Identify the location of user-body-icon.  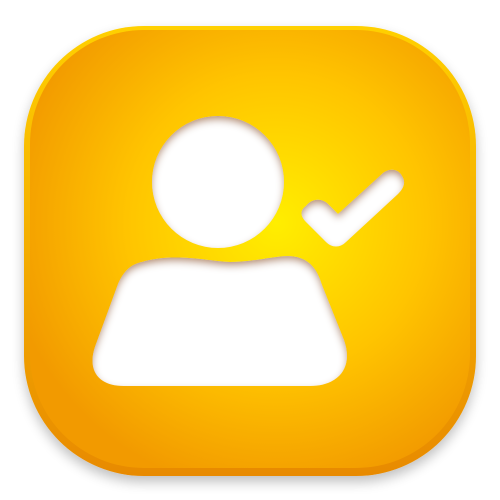
(219, 321).